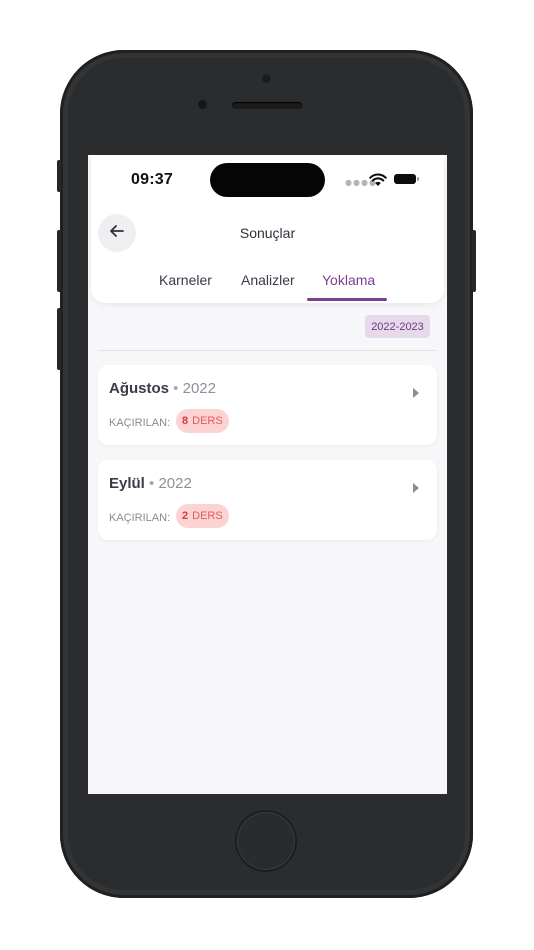 The image size is (534, 950). What do you see at coordinates (202, 104) in the screenshot?
I see `front-camera` at bounding box center [202, 104].